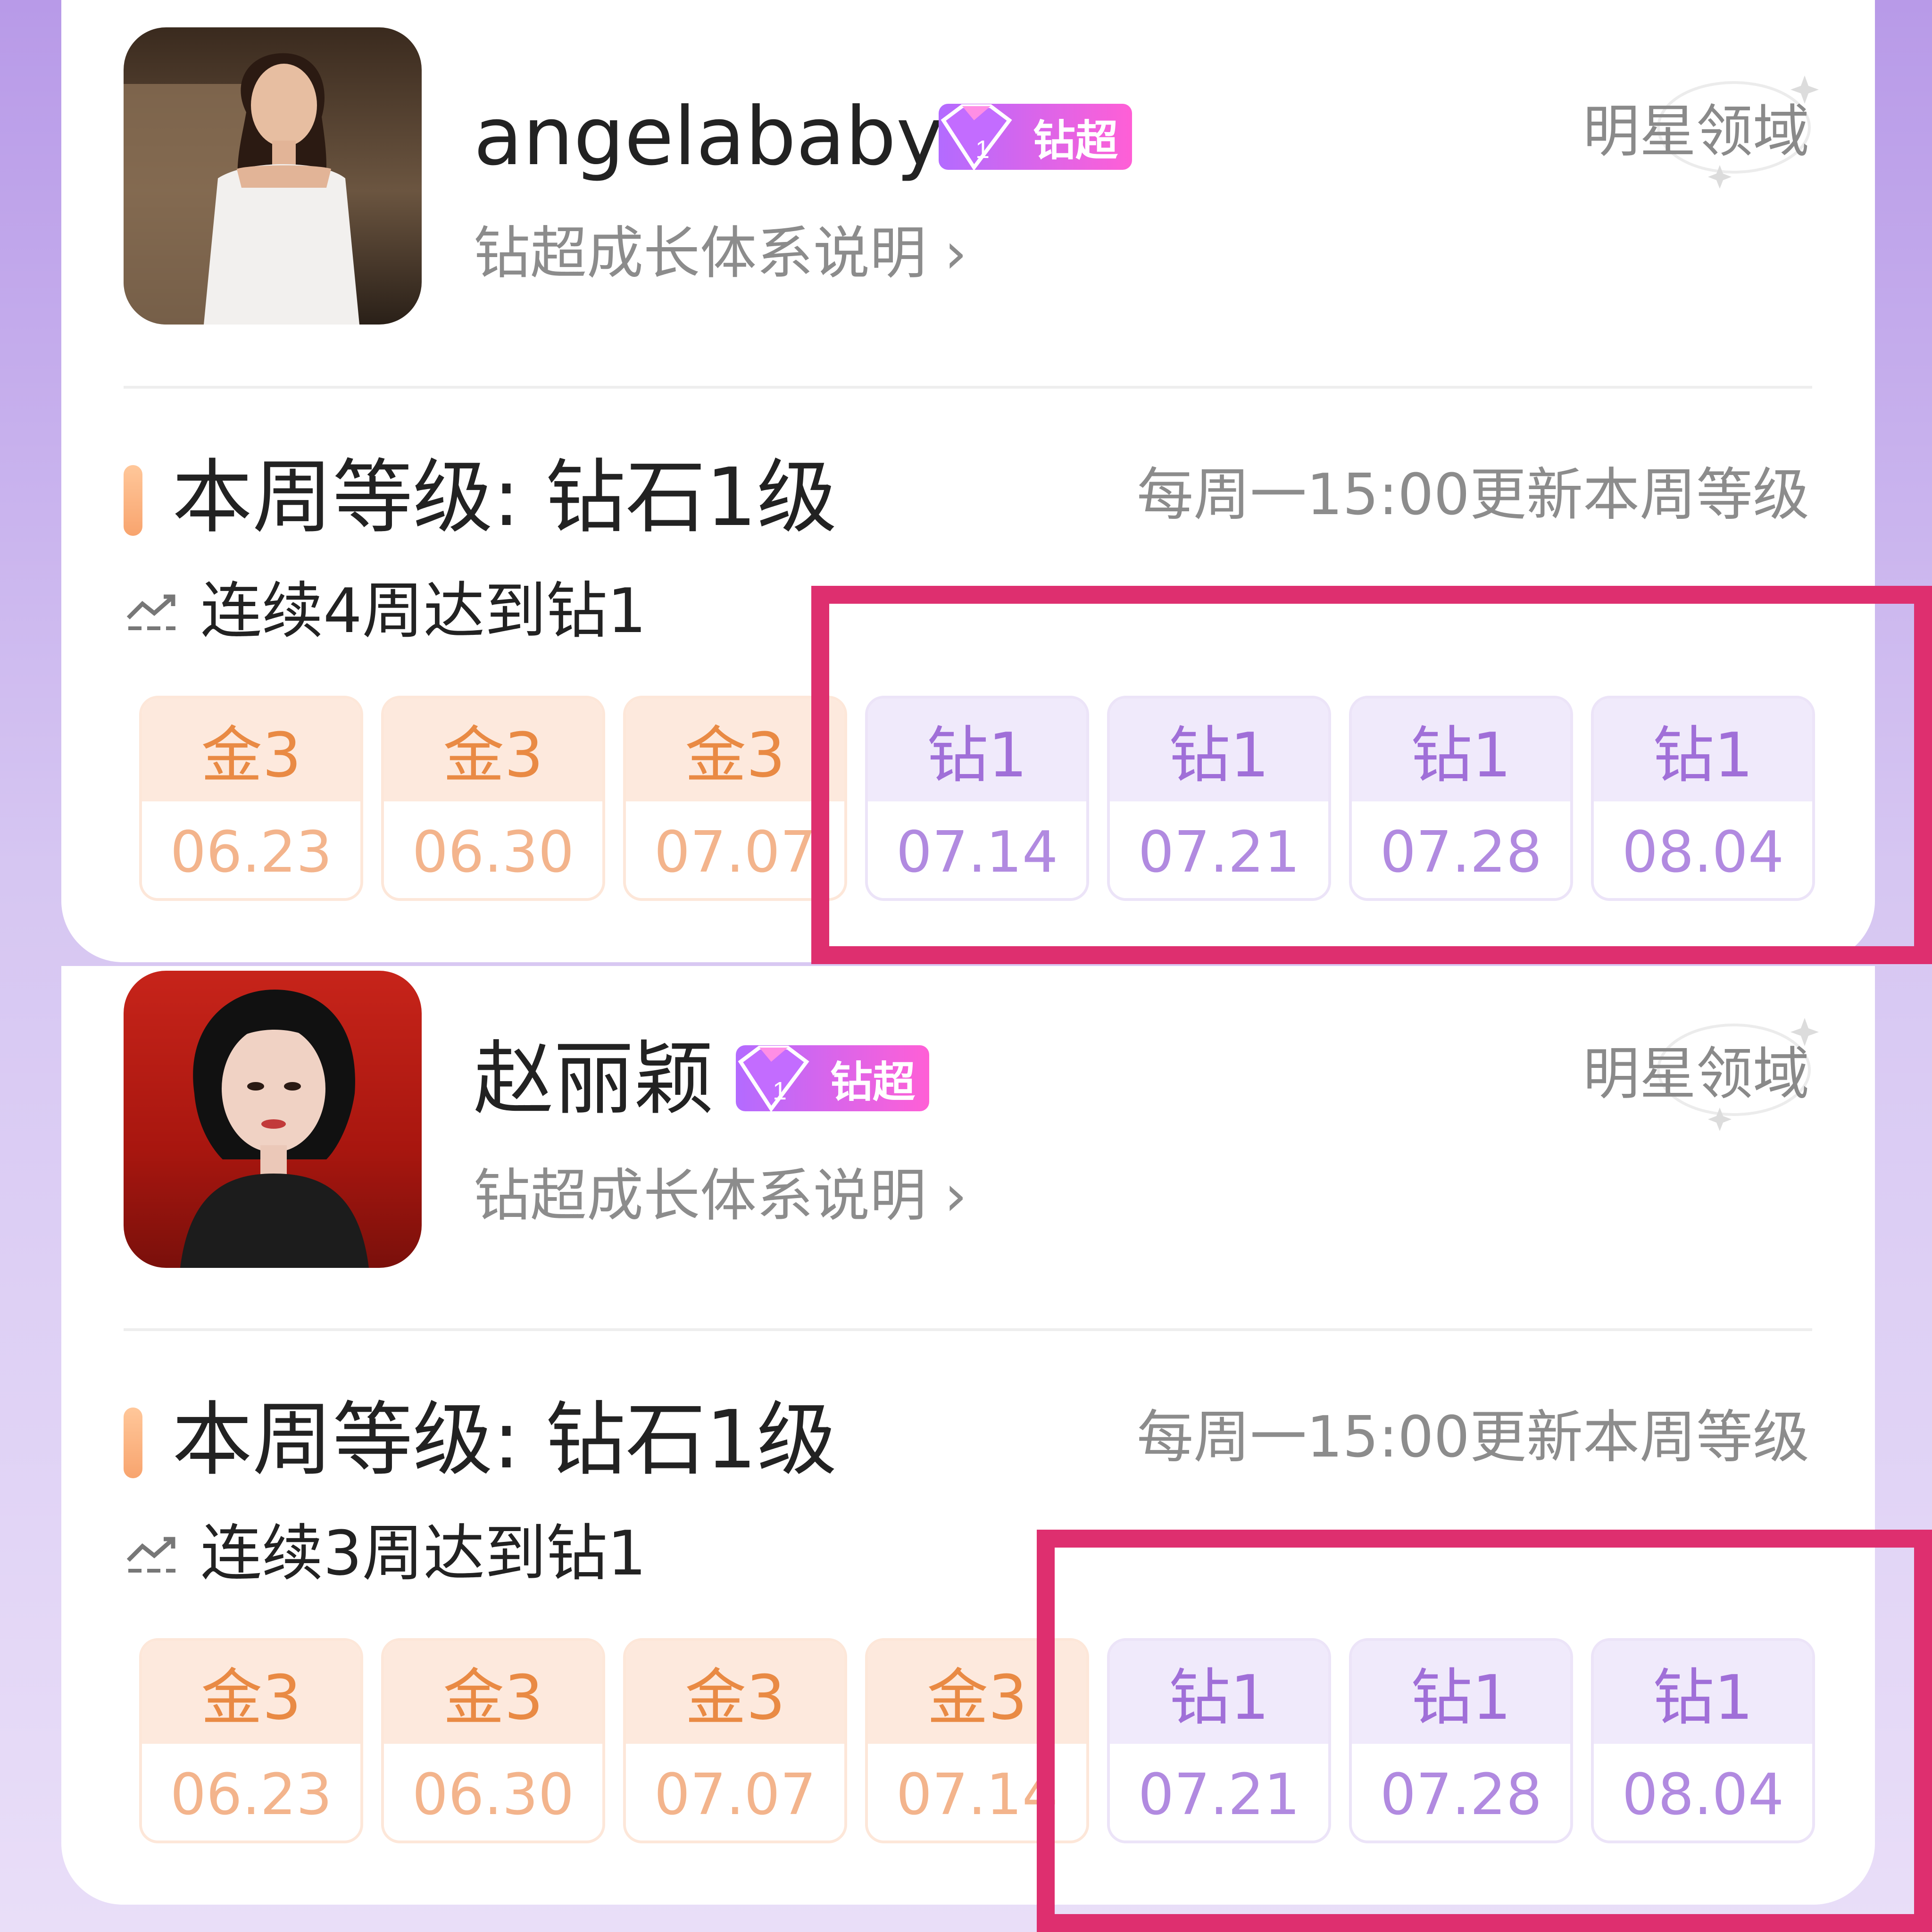 This screenshot has height=1932, width=1932. What do you see at coordinates (709, 137) in the screenshot?
I see `user-name: angelababy` at bounding box center [709, 137].